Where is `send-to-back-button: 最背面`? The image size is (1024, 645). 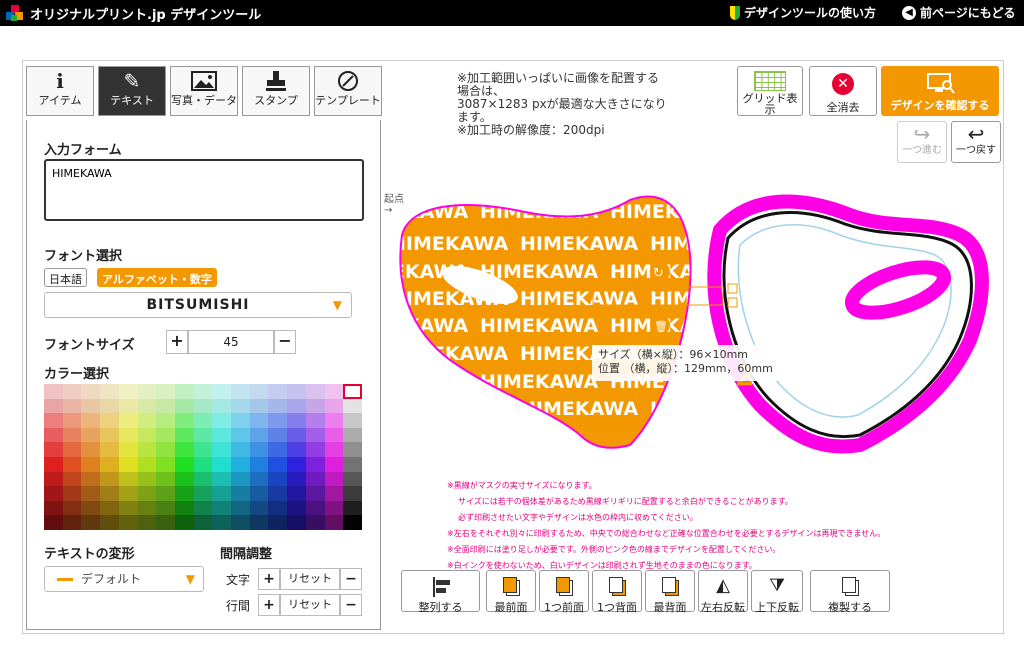
send-to-back-button: 最背面 is located at coordinates (670, 592).